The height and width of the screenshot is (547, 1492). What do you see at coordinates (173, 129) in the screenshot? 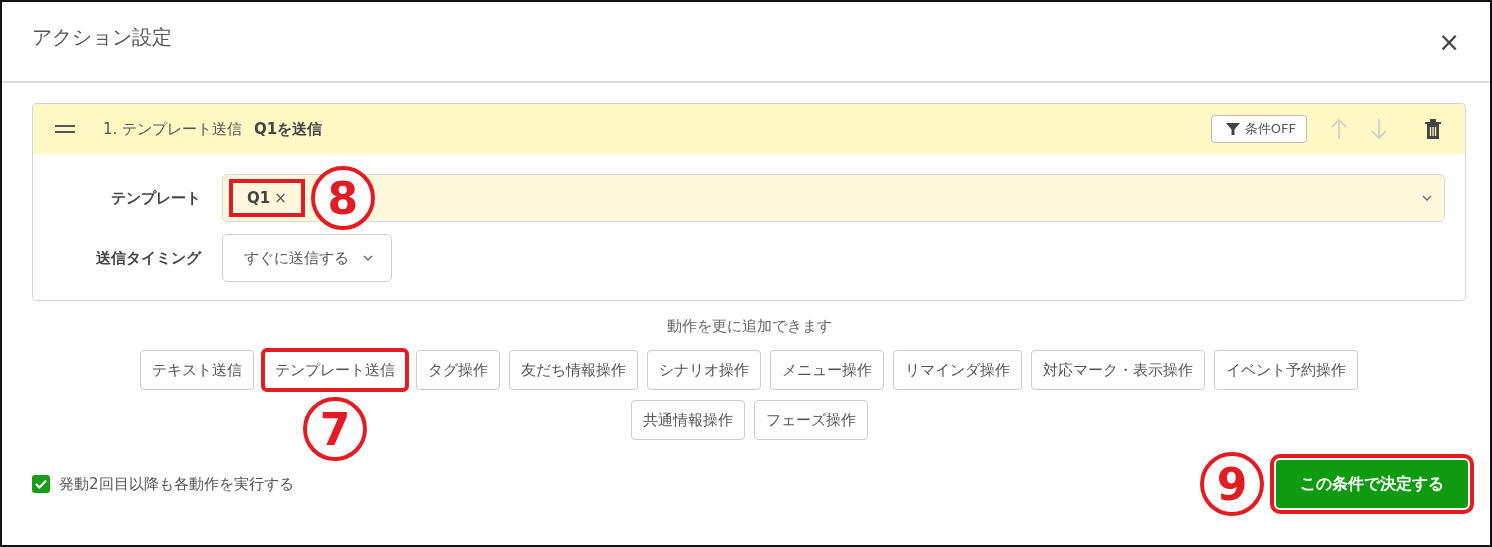
I see `action-type: 1. テンプレート送信` at bounding box center [173, 129].